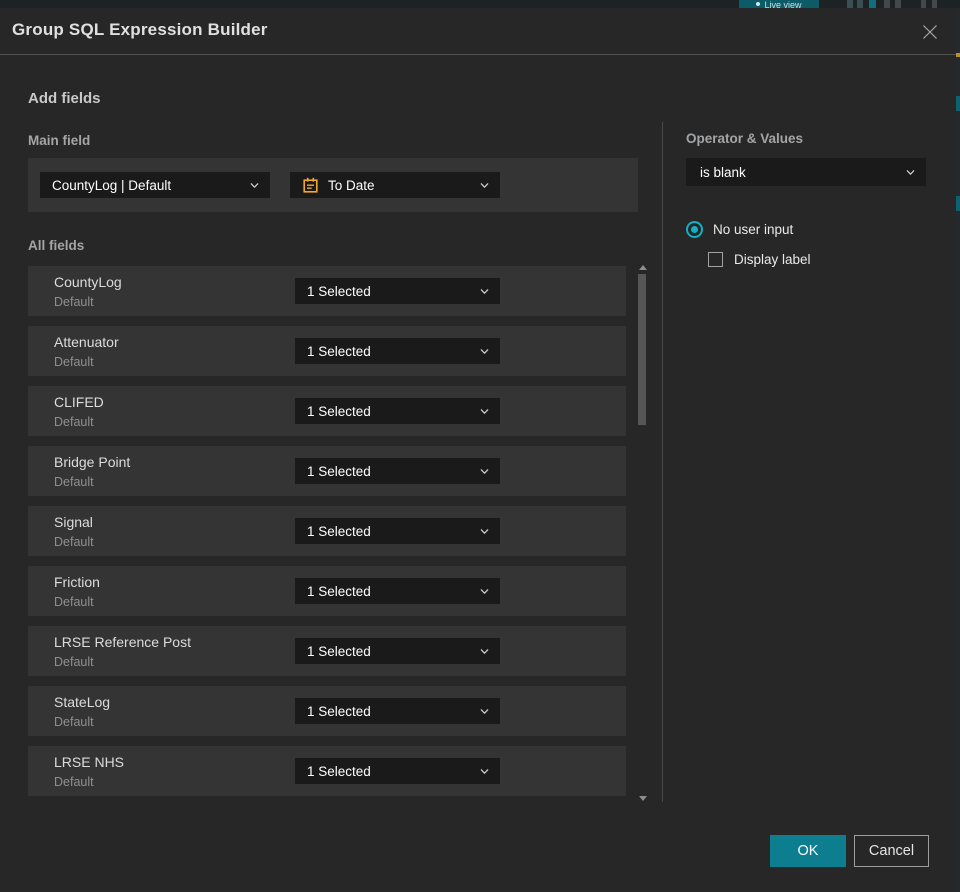 Image resolution: width=960 pixels, height=892 pixels. Describe the element at coordinates (643, 267) in the screenshot. I see `scroll-up-arrow` at that location.